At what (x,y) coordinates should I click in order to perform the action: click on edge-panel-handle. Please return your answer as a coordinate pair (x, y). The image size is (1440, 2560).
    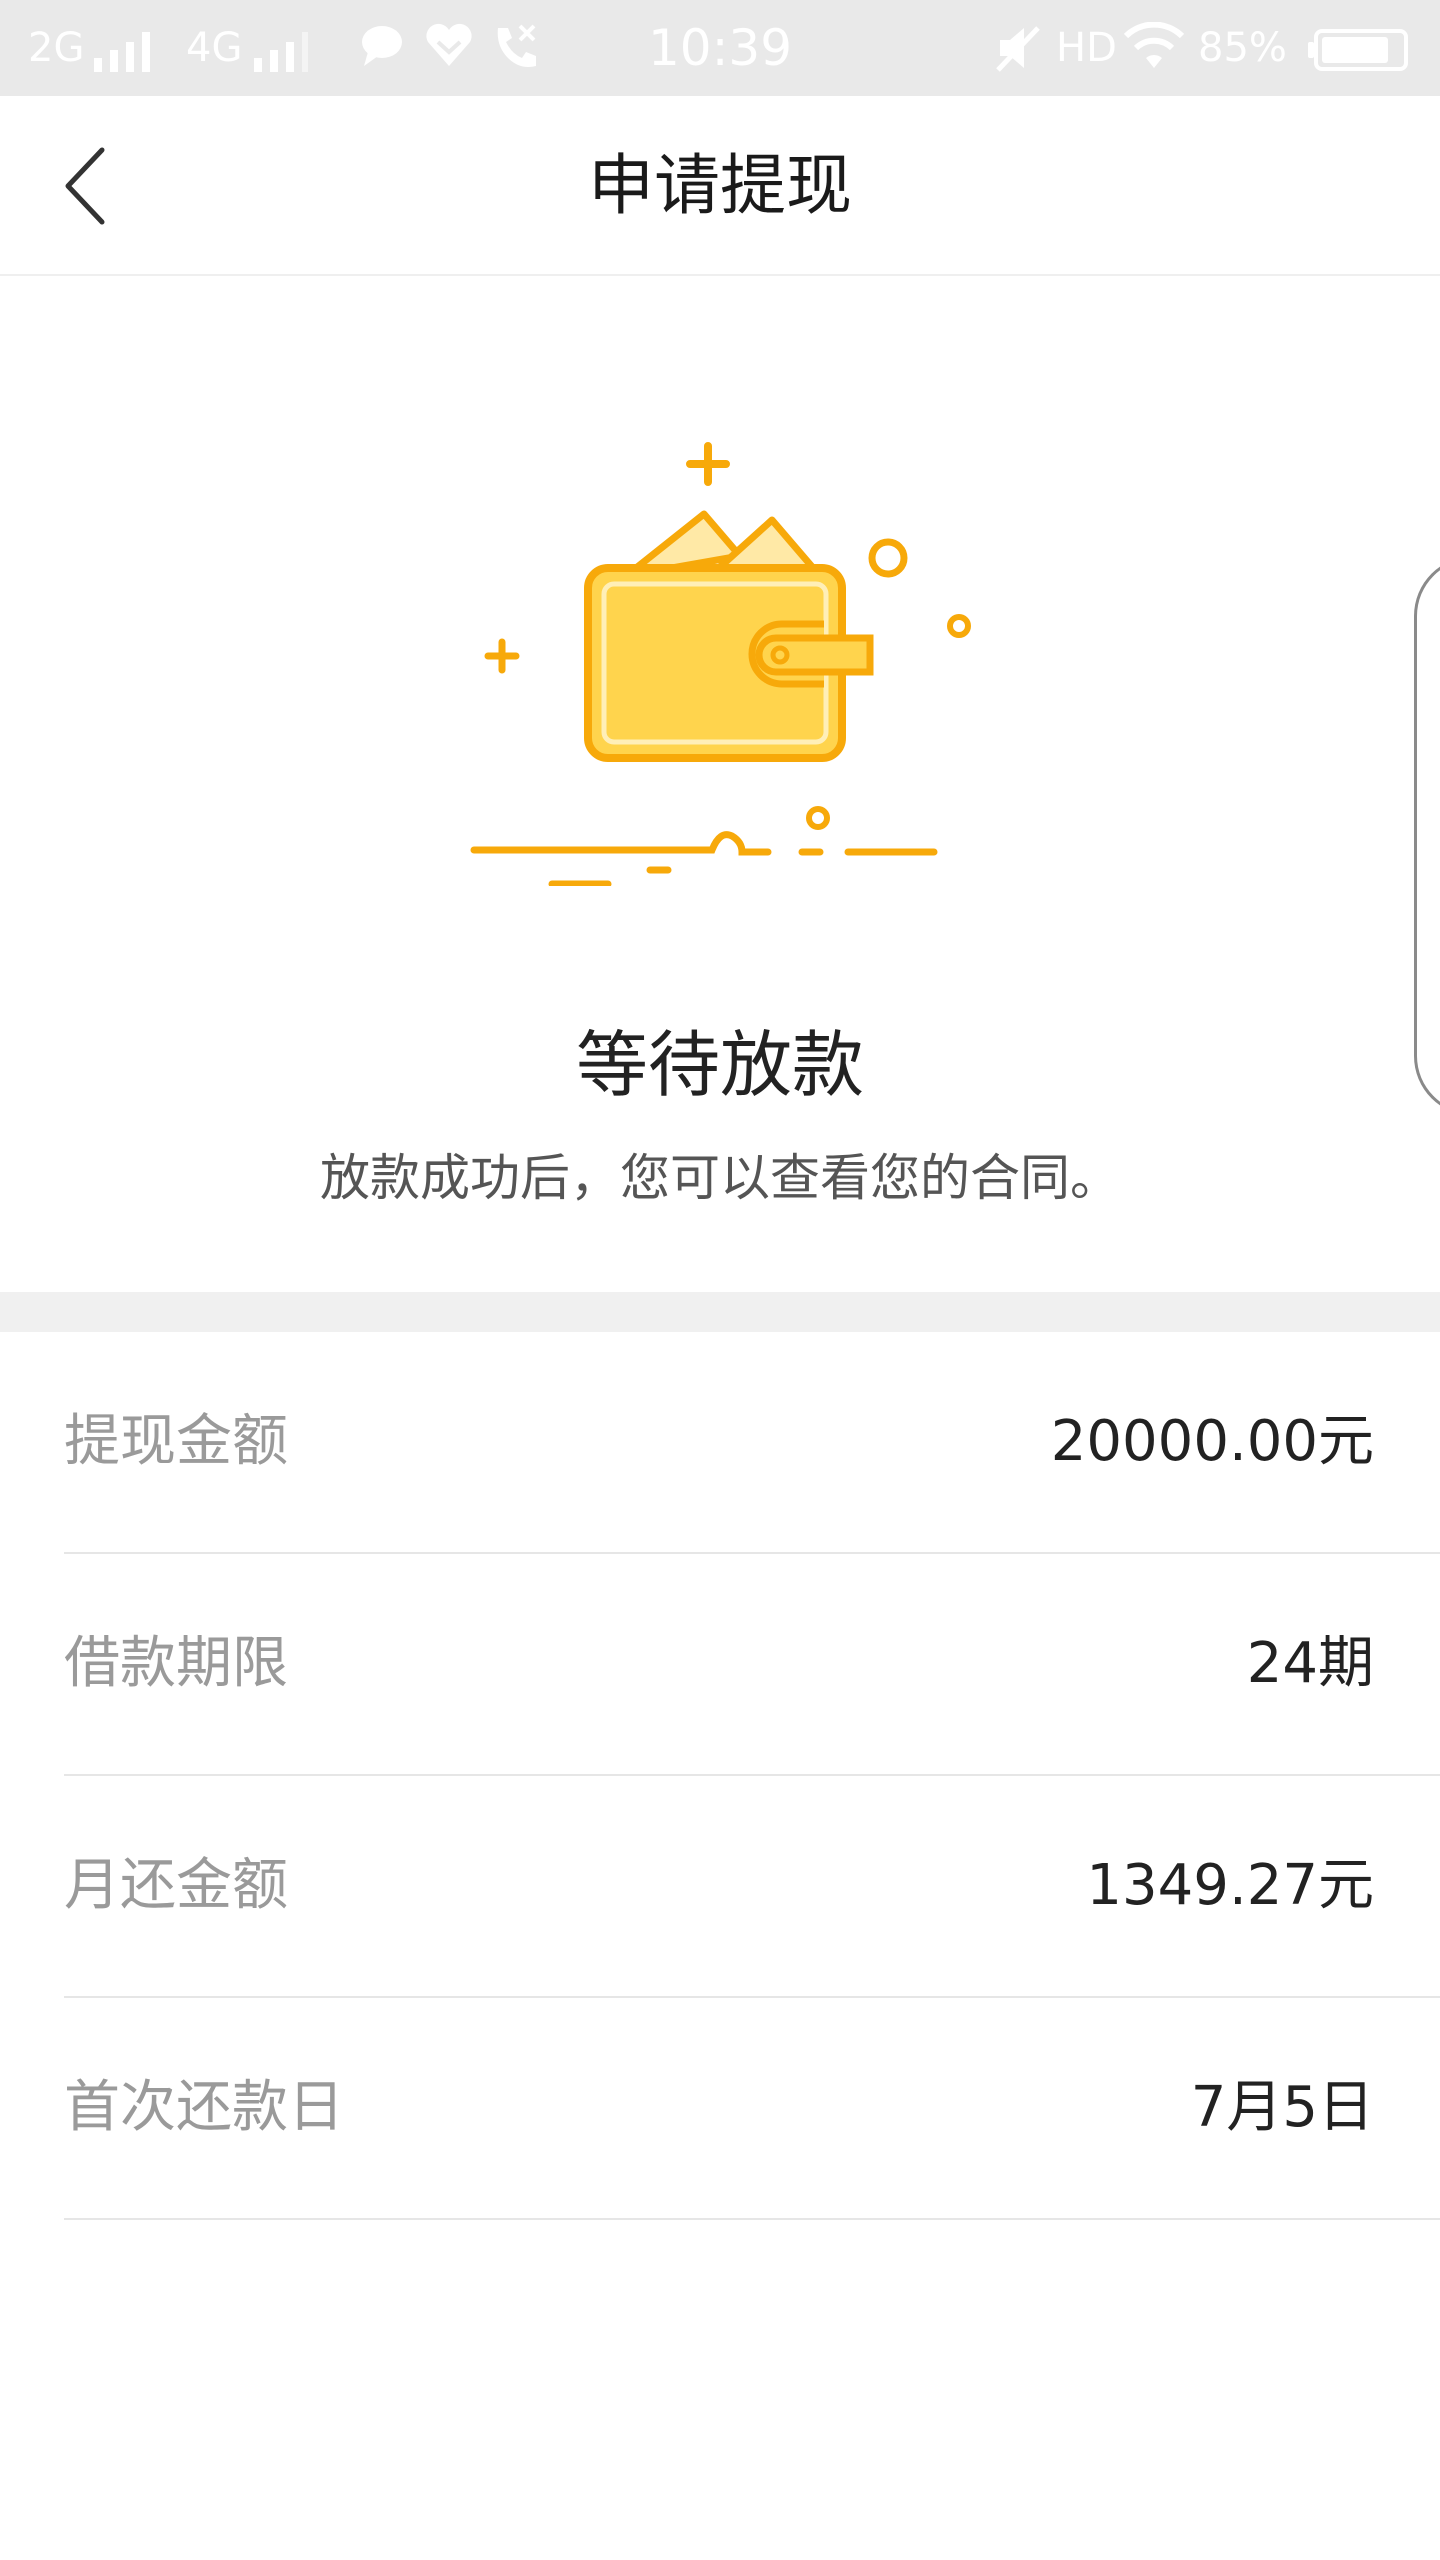
    Looking at the image, I should click on (1427, 836).